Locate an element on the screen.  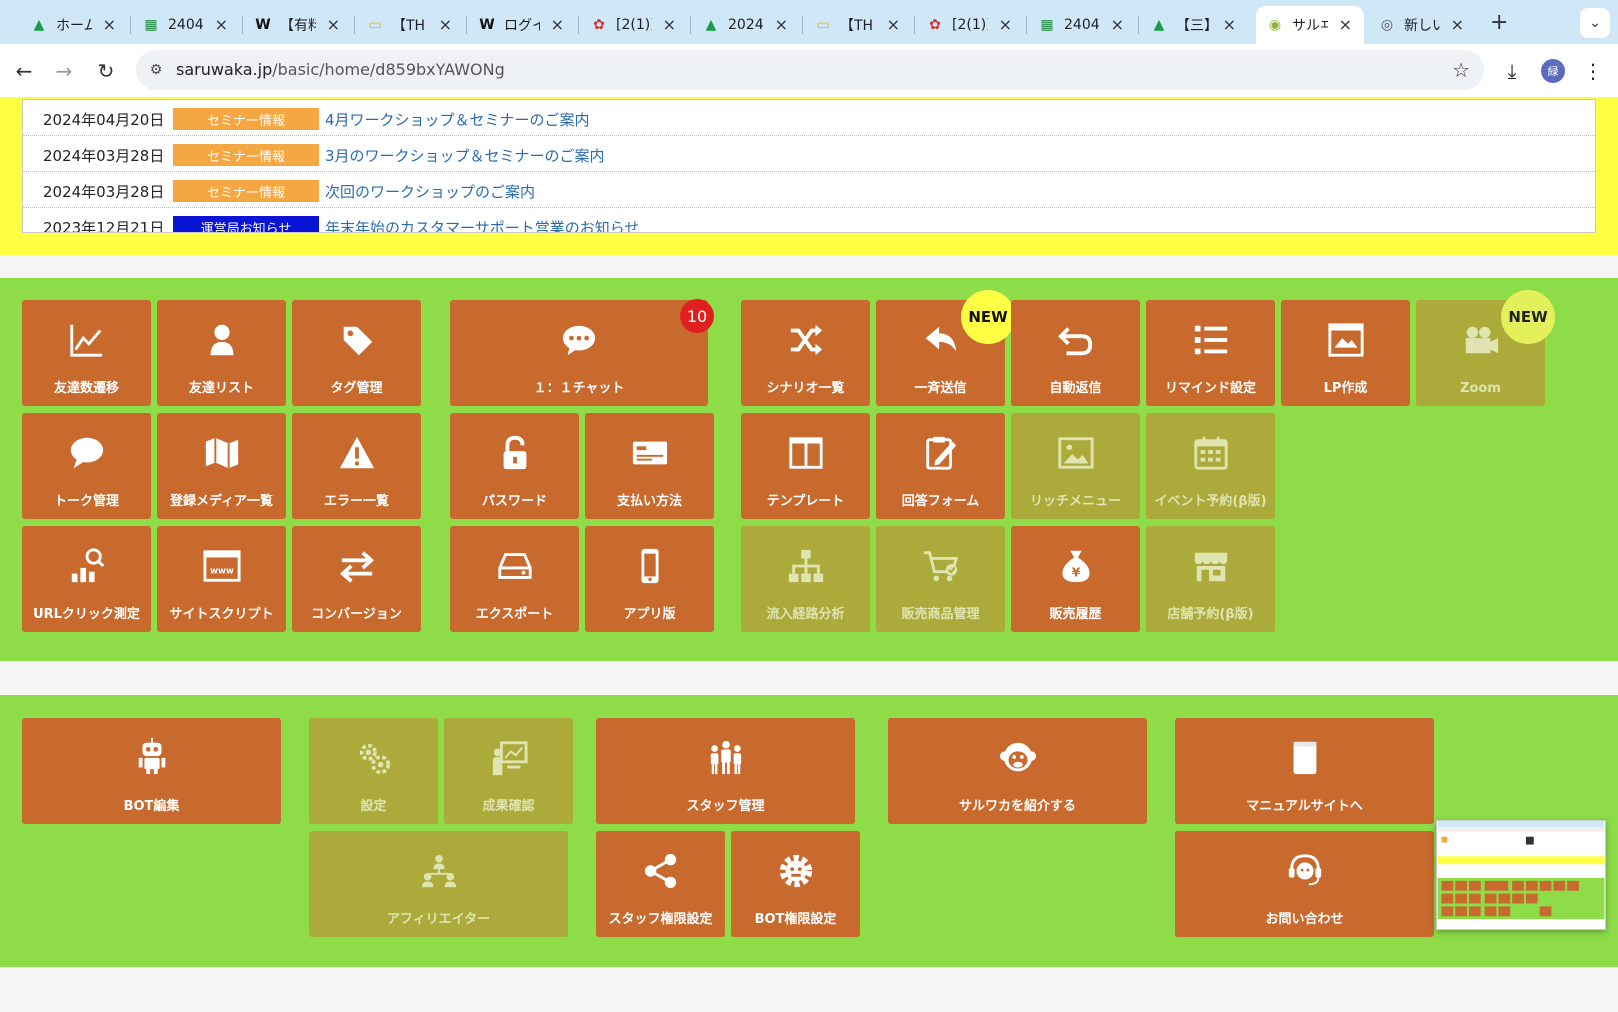
more-menu-icon: ⋮ is located at coordinates (1593, 71).